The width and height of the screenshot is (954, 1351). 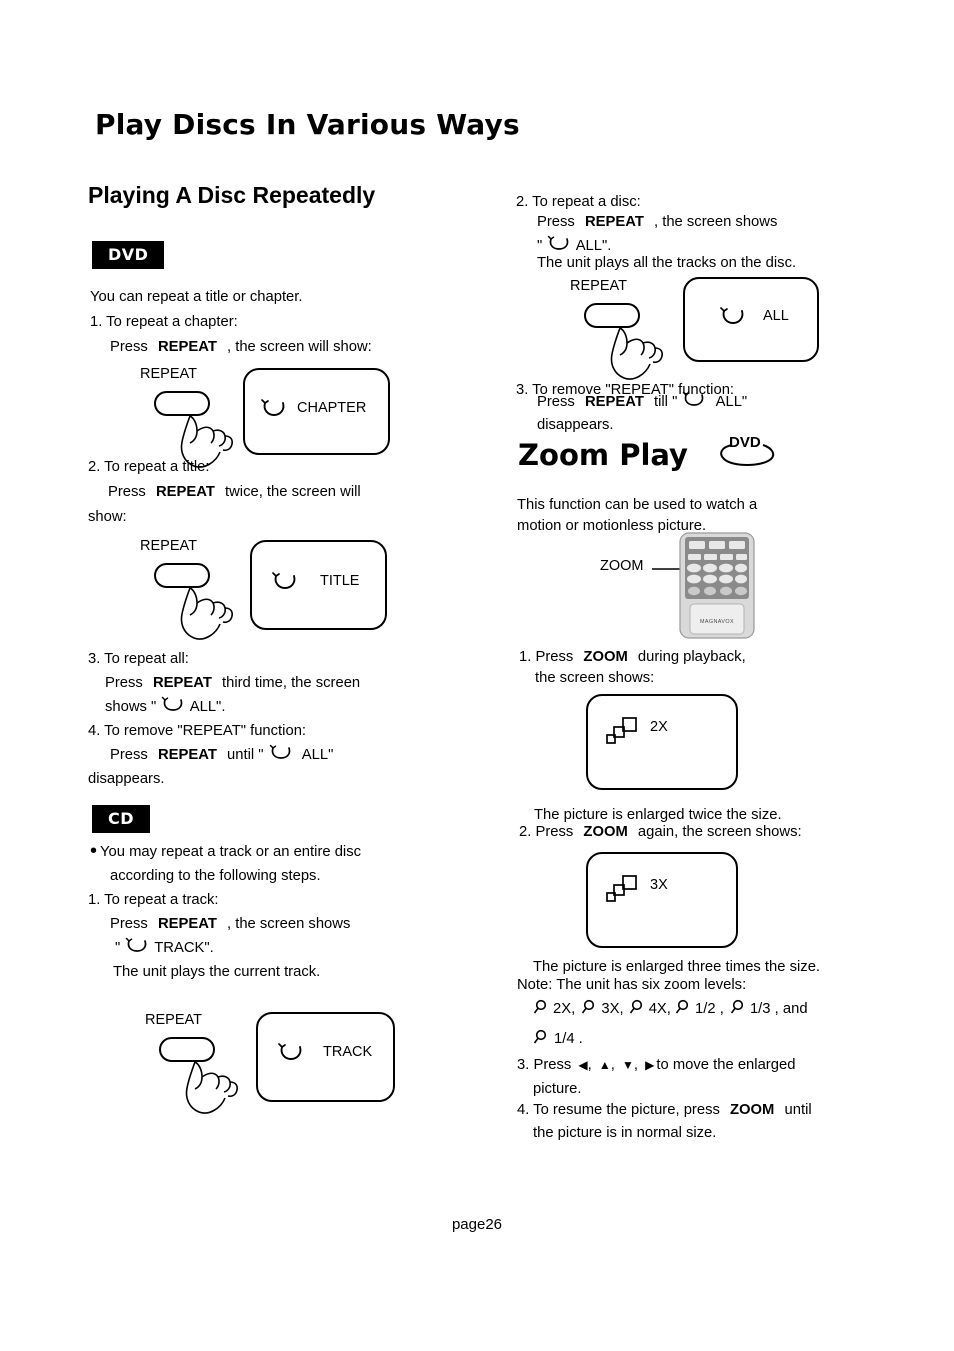 What do you see at coordinates (128, 255) in the screenshot?
I see `disc-badge-dvd: DVD` at bounding box center [128, 255].